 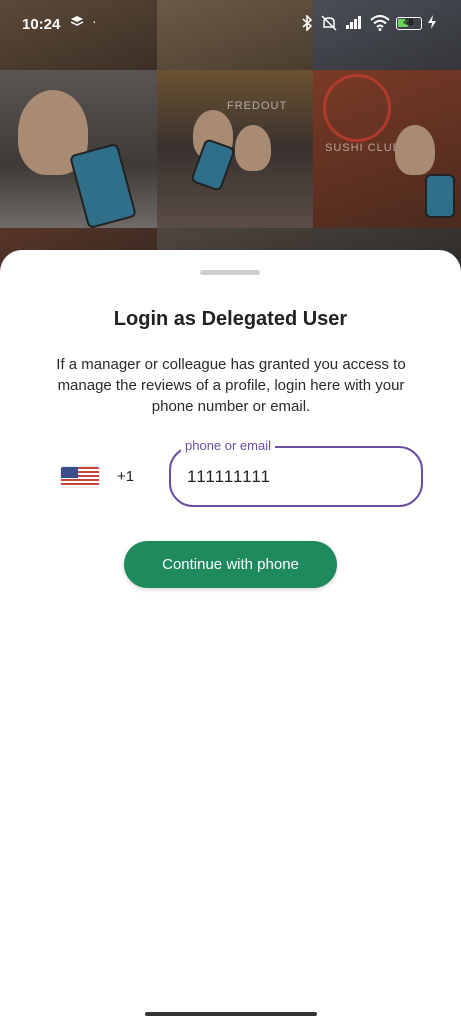 What do you see at coordinates (231, 1014) in the screenshot?
I see `home-indicator` at bounding box center [231, 1014].